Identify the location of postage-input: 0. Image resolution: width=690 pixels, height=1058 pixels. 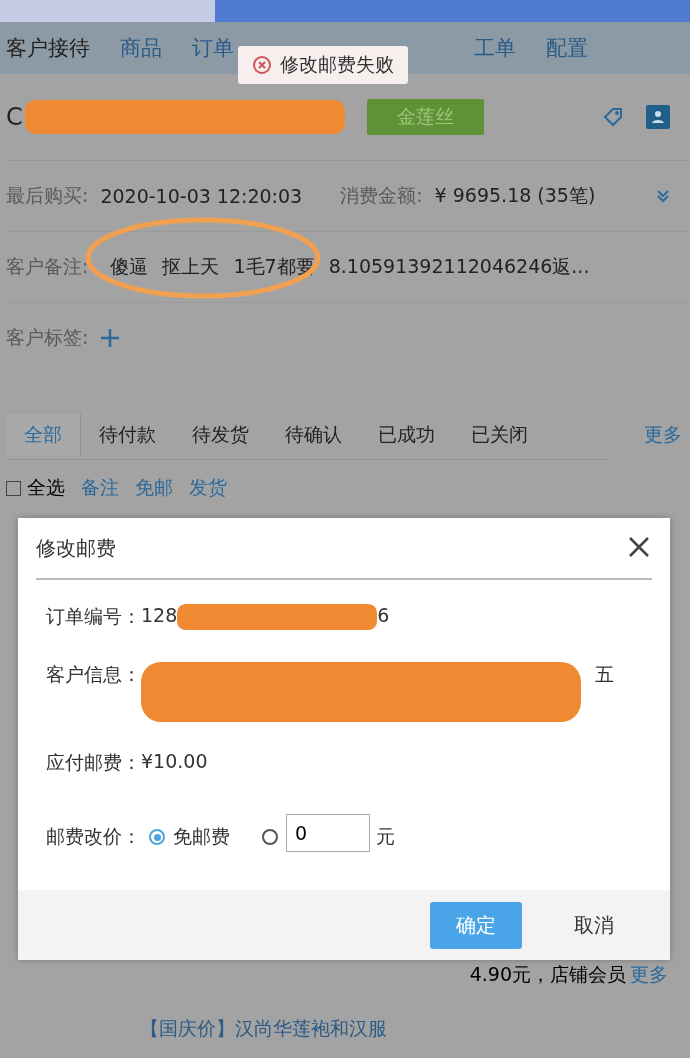
(328, 833).